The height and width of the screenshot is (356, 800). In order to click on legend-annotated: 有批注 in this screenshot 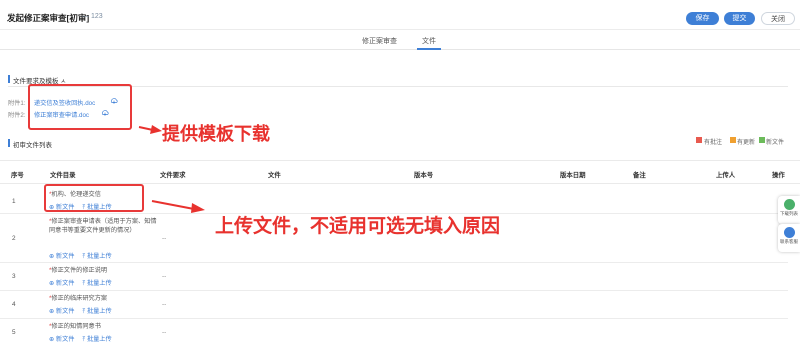, I will do `click(713, 143)`.